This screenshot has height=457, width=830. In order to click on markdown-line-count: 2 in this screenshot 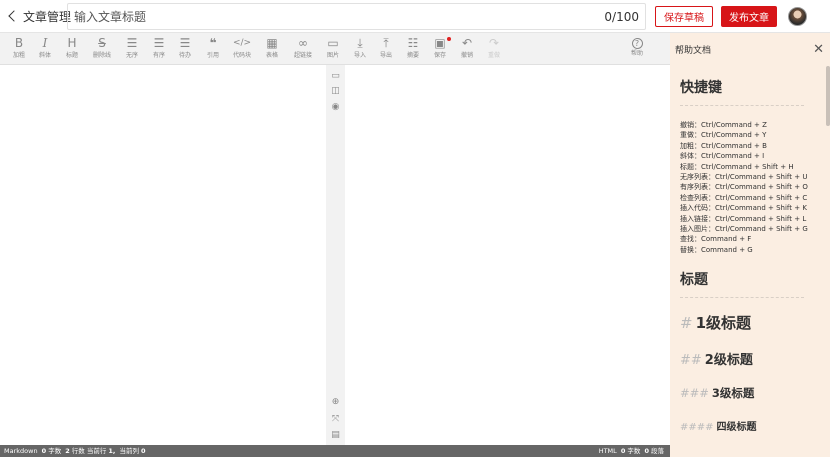, I will do `click(67, 451)`.